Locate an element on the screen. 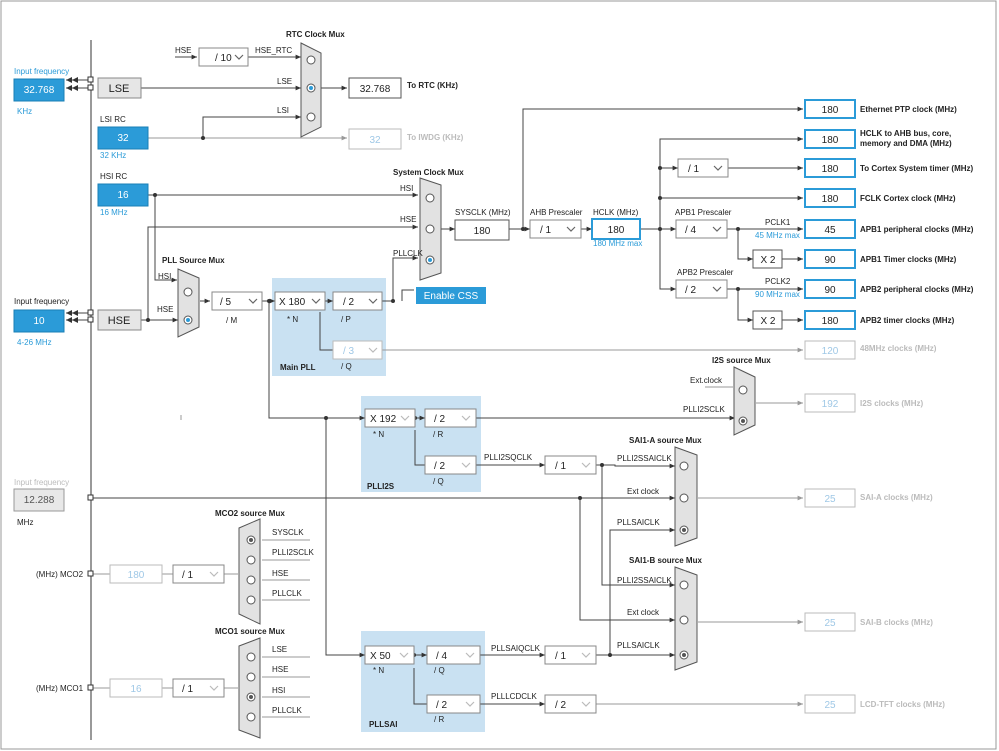 This screenshot has height=751, width=999. pllsai-q-label: / Q is located at coordinates (439, 670).